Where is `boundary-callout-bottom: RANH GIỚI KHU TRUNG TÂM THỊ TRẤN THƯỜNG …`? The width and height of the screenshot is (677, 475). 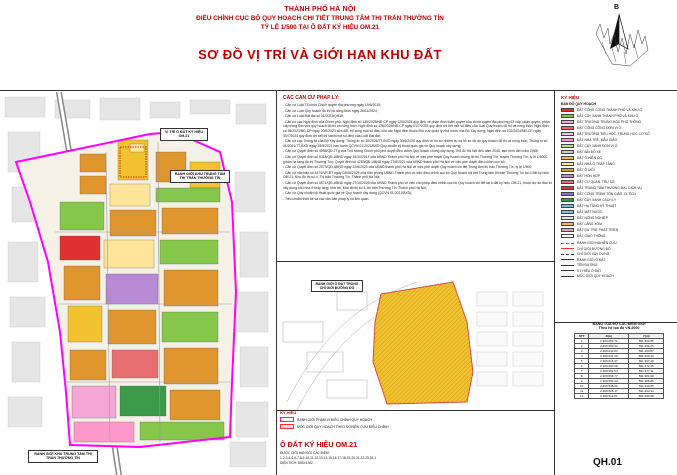 boundary-callout-bottom: RANH GIỚI KHU TRUNG TÂM THỊ TRẤN THƯỜNG … is located at coordinates (63, 456).